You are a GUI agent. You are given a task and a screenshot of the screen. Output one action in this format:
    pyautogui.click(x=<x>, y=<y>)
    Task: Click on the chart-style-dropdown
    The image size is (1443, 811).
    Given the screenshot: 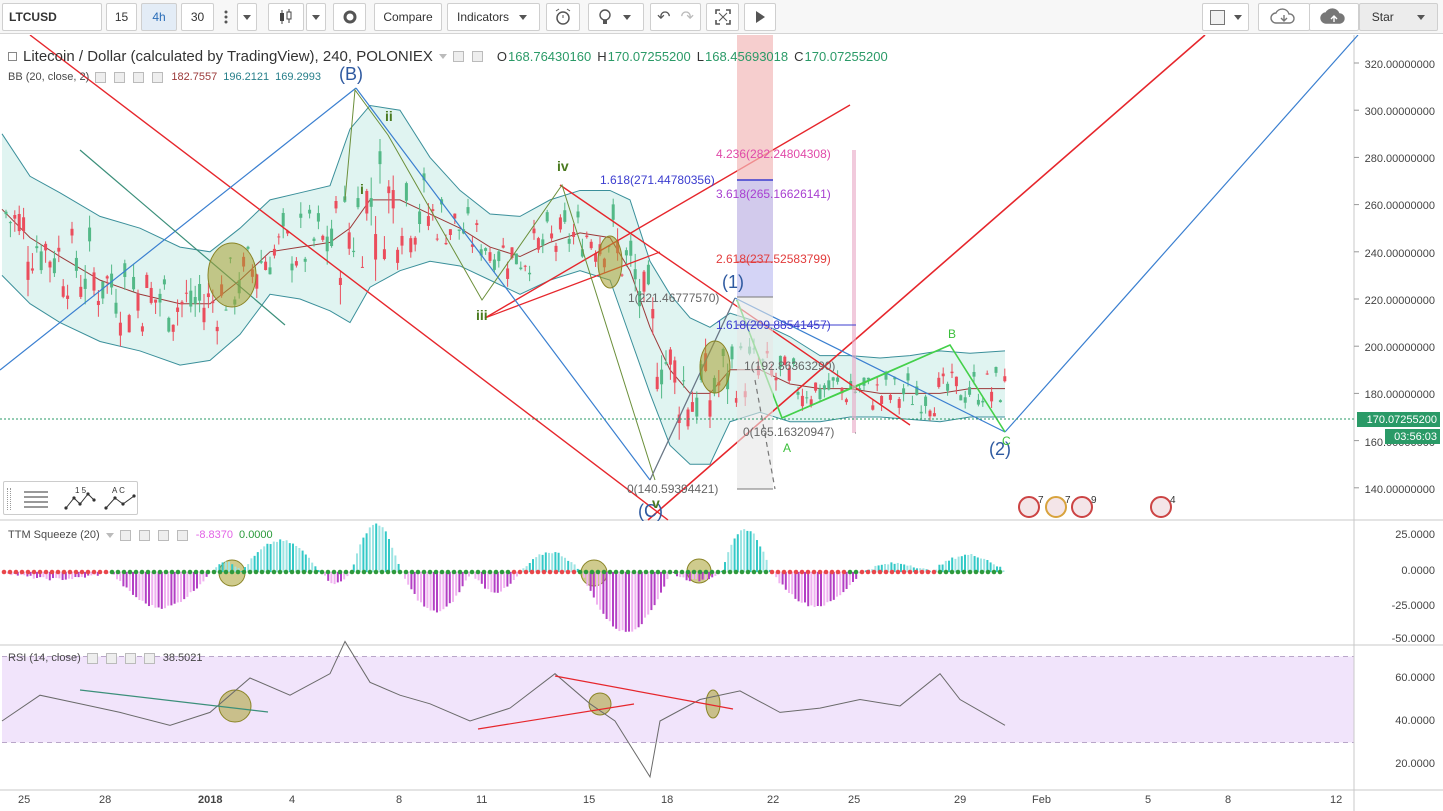 What is the action you would take?
    pyautogui.click(x=316, y=17)
    